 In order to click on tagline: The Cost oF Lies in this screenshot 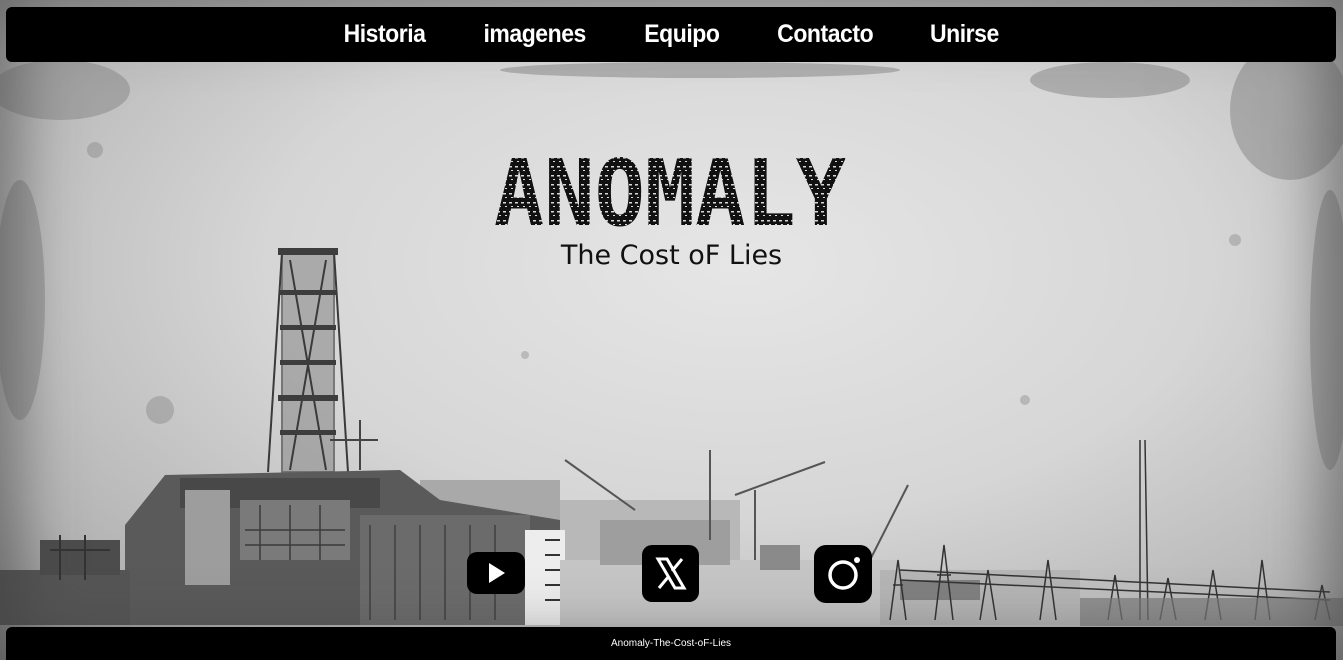, I will do `click(671, 255)`.